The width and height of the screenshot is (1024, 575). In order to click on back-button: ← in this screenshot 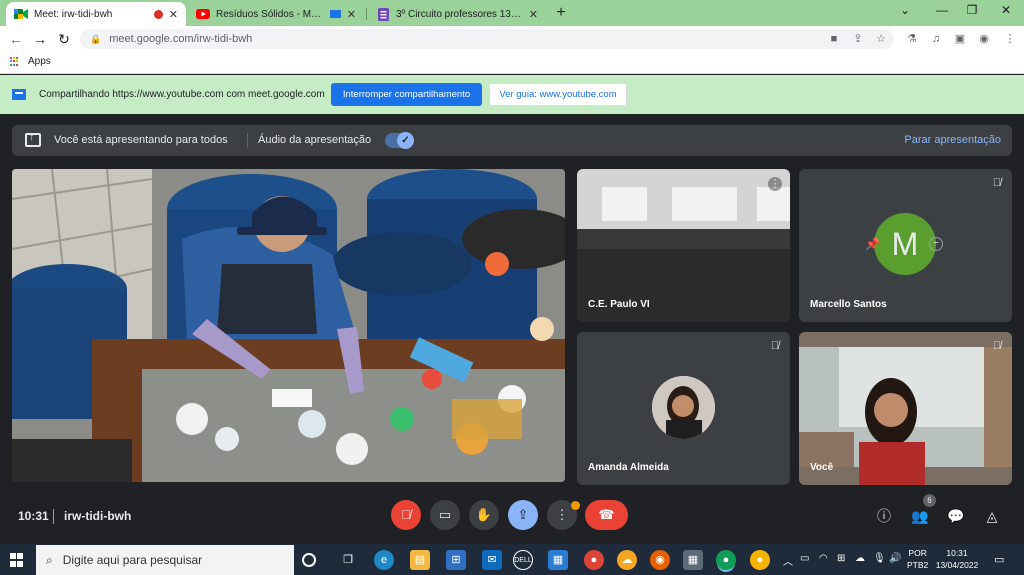, I will do `click(16, 39)`.